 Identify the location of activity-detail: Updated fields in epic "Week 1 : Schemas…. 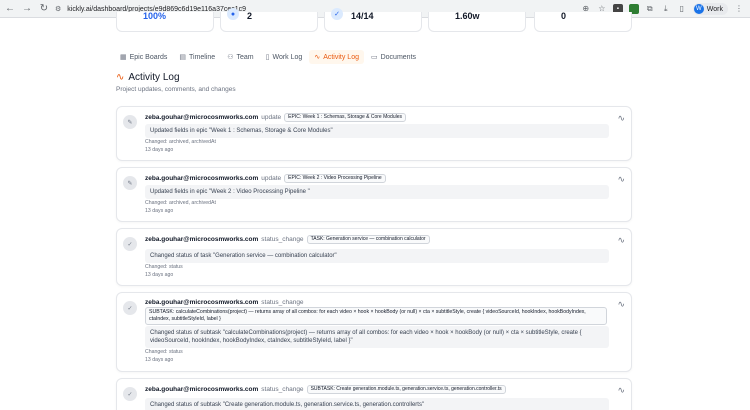
(377, 131).